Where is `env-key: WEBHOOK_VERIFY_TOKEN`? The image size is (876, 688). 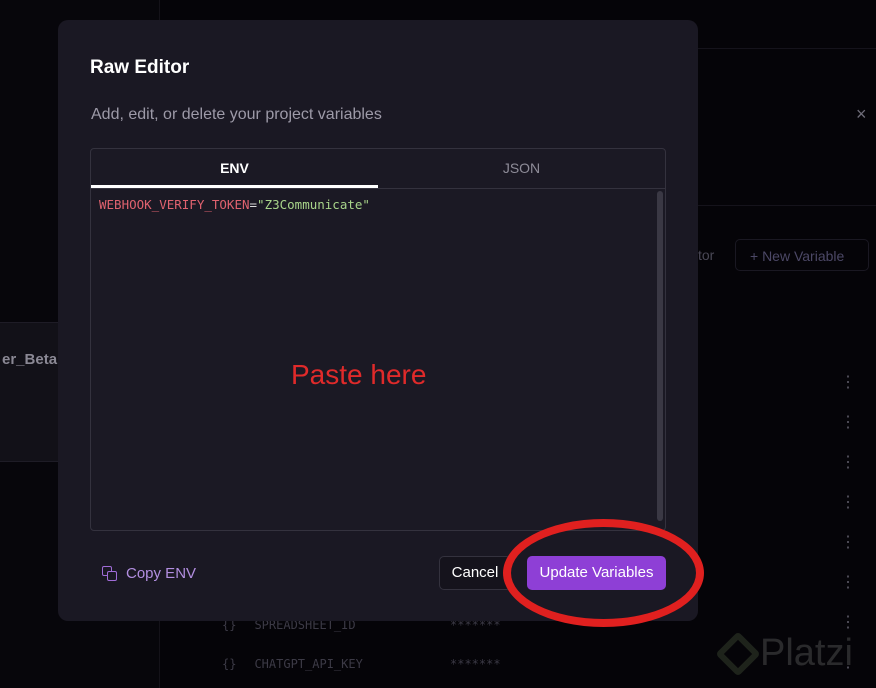 env-key: WEBHOOK_VERIFY_TOKEN is located at coordinates (174, 204).